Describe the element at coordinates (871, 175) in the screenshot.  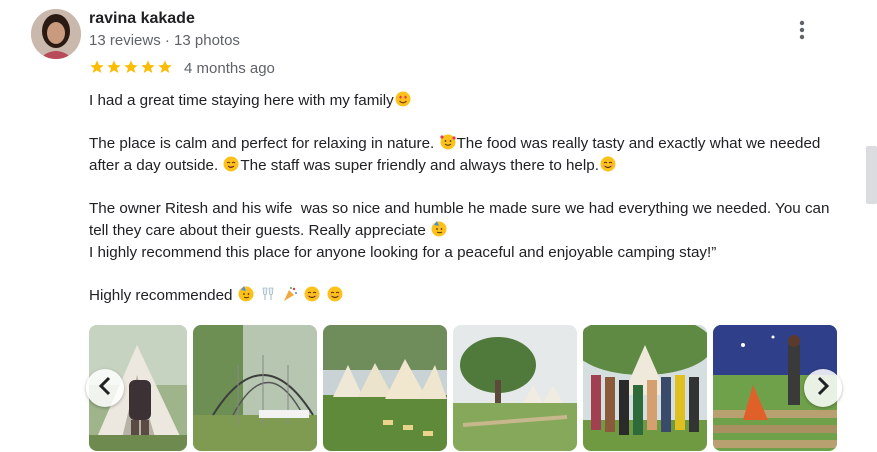
I see `scrollbar-thumb` at that location.